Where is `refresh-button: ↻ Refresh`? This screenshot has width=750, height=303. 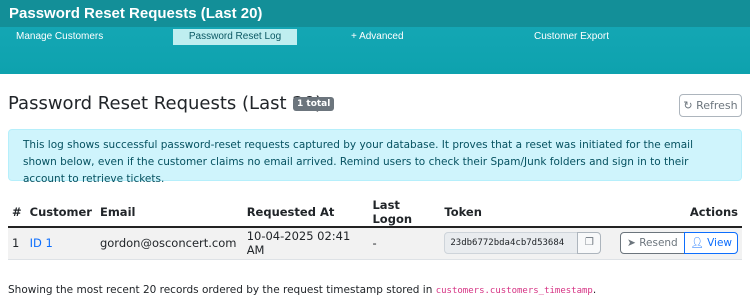 refresh-button: ↻ Refresh is located at coordinates (710, 105).